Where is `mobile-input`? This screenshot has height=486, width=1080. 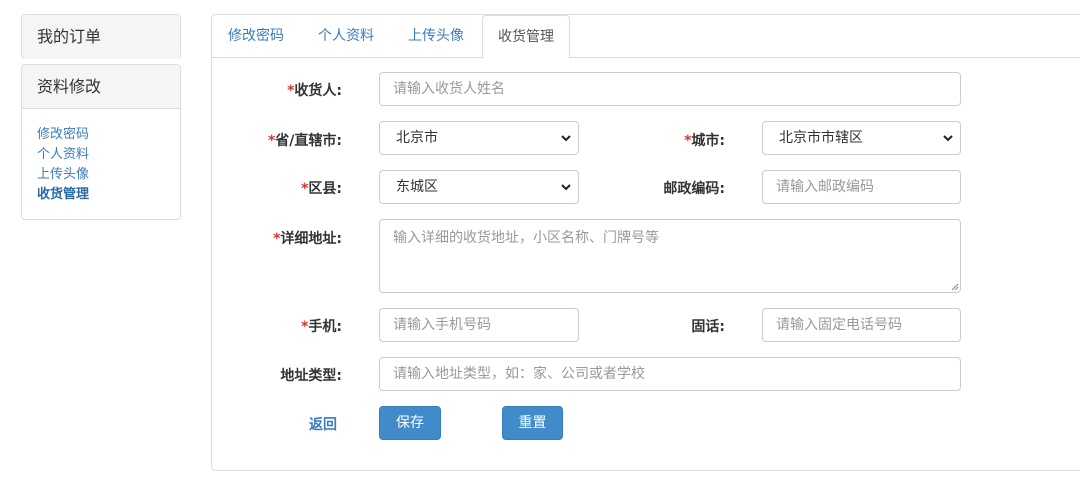
mobile-input is located at coordinates (479, 325).